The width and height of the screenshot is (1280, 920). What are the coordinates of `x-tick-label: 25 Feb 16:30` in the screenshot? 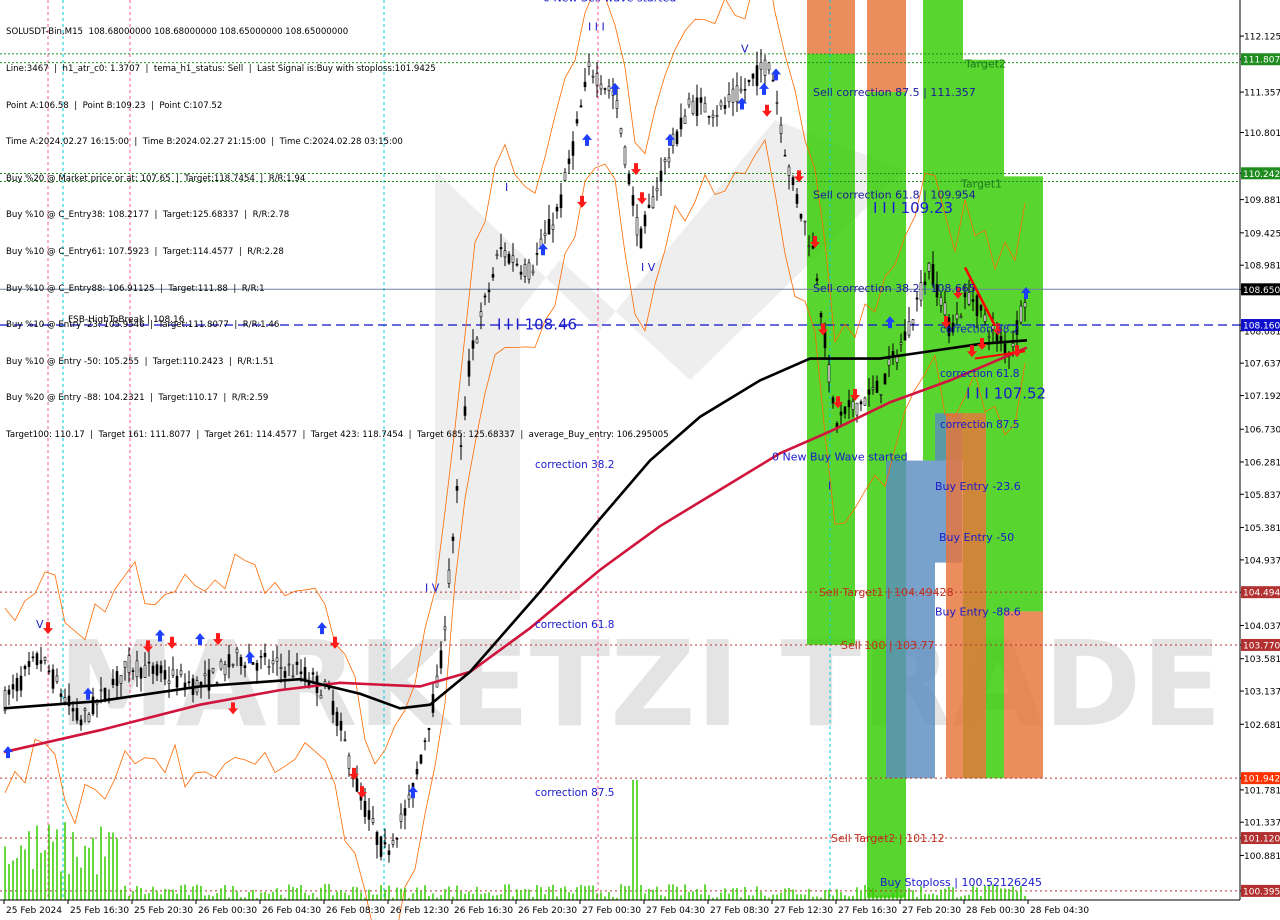 It's located at (99, 911).